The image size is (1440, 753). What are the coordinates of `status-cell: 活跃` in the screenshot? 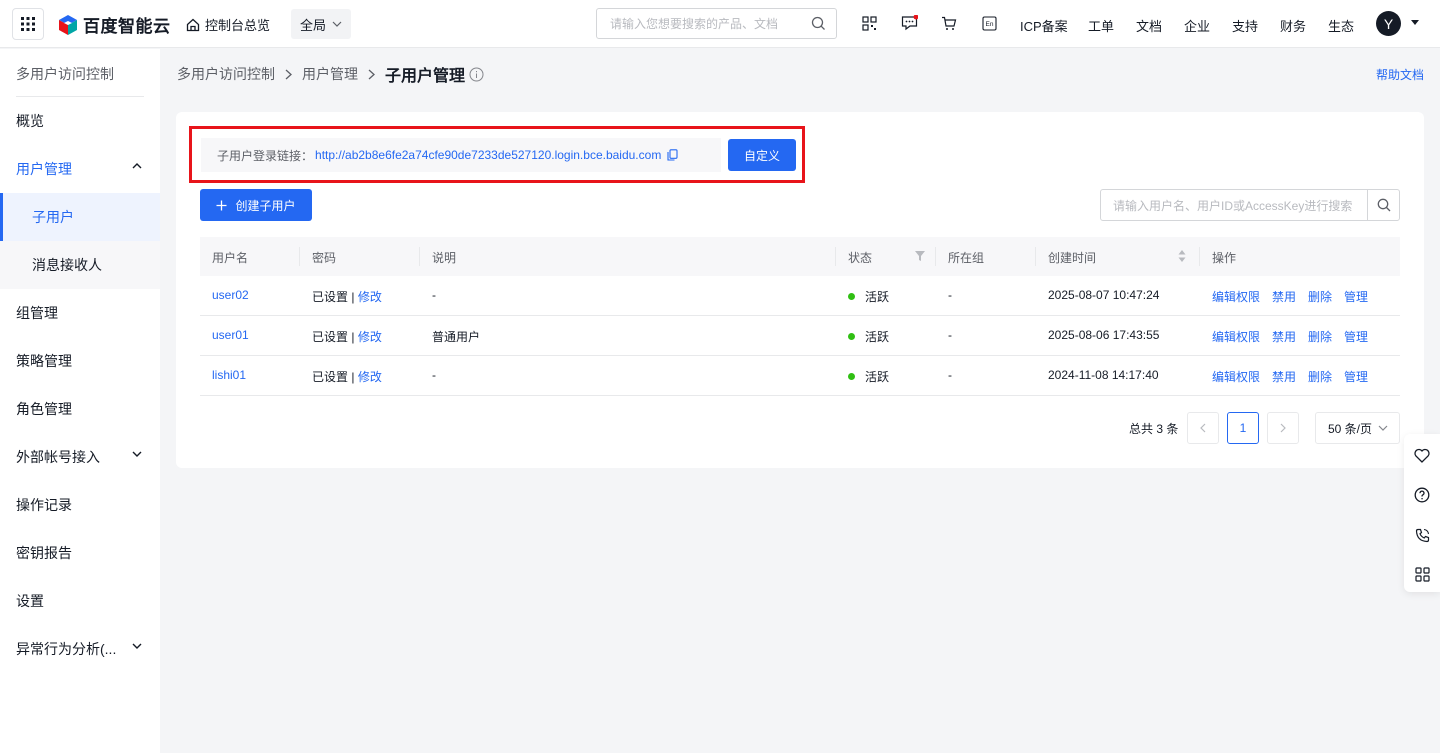 It's located at (868, 296).